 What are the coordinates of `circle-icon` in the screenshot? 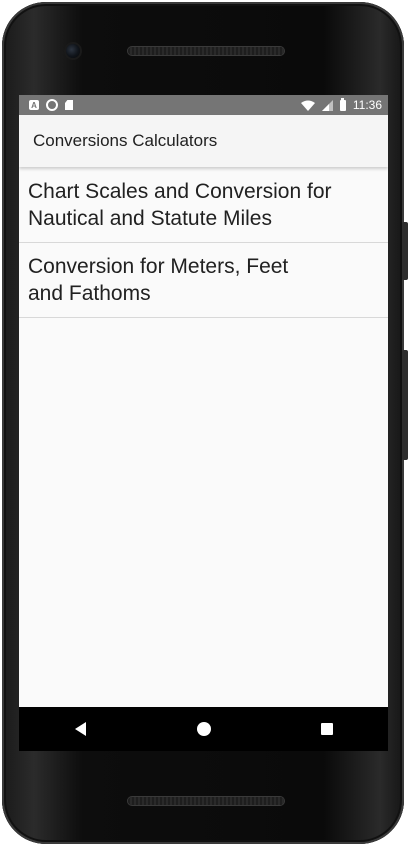 It's located at (52, 105).